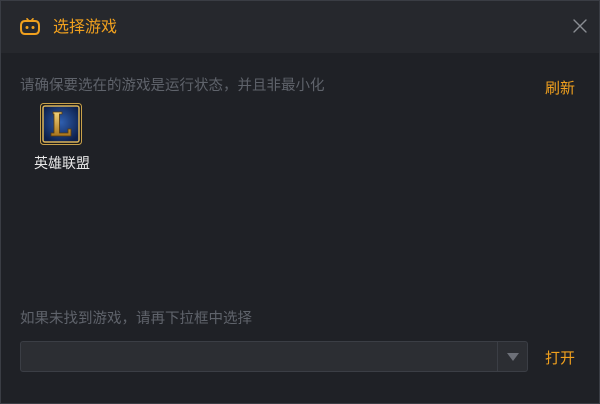  What do you see at coordinates (560, 358) in the screenshot?
I see `open-button: 打开` at bounding box center [560, 358].